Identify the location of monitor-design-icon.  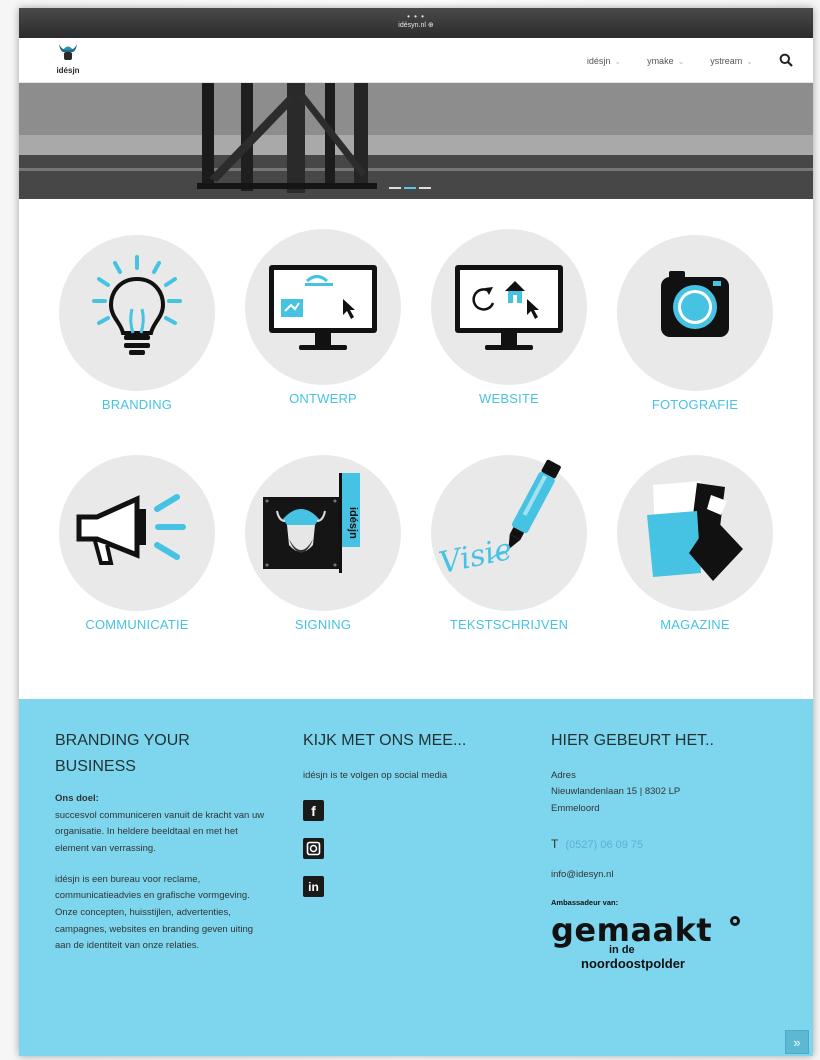
(323, 307).